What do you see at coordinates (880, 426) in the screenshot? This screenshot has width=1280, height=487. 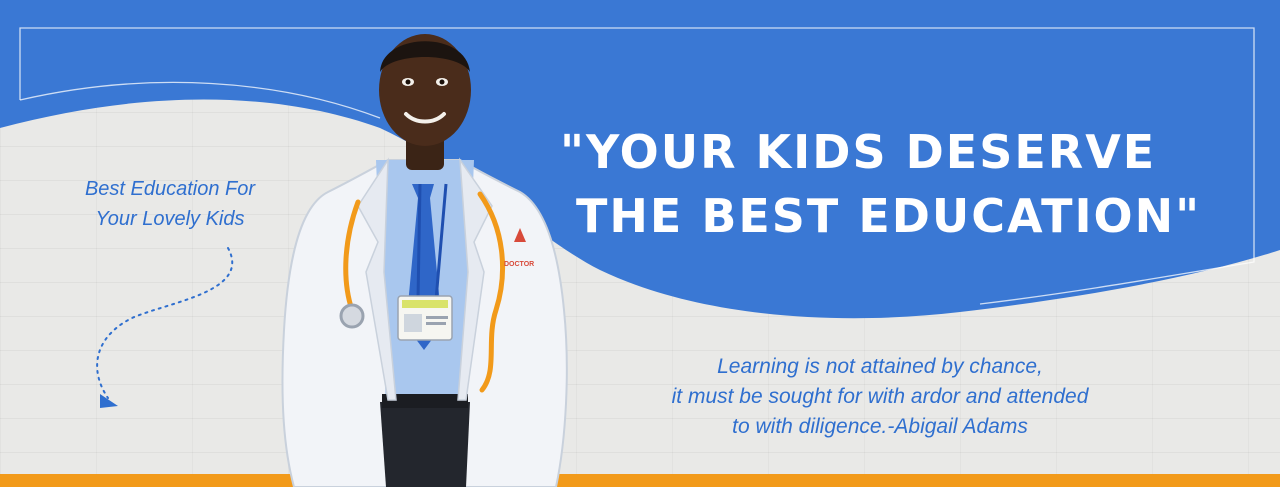 I see `quote-line-3: to with diligence.-Abigail Adams` at bounding box center [880, 426].